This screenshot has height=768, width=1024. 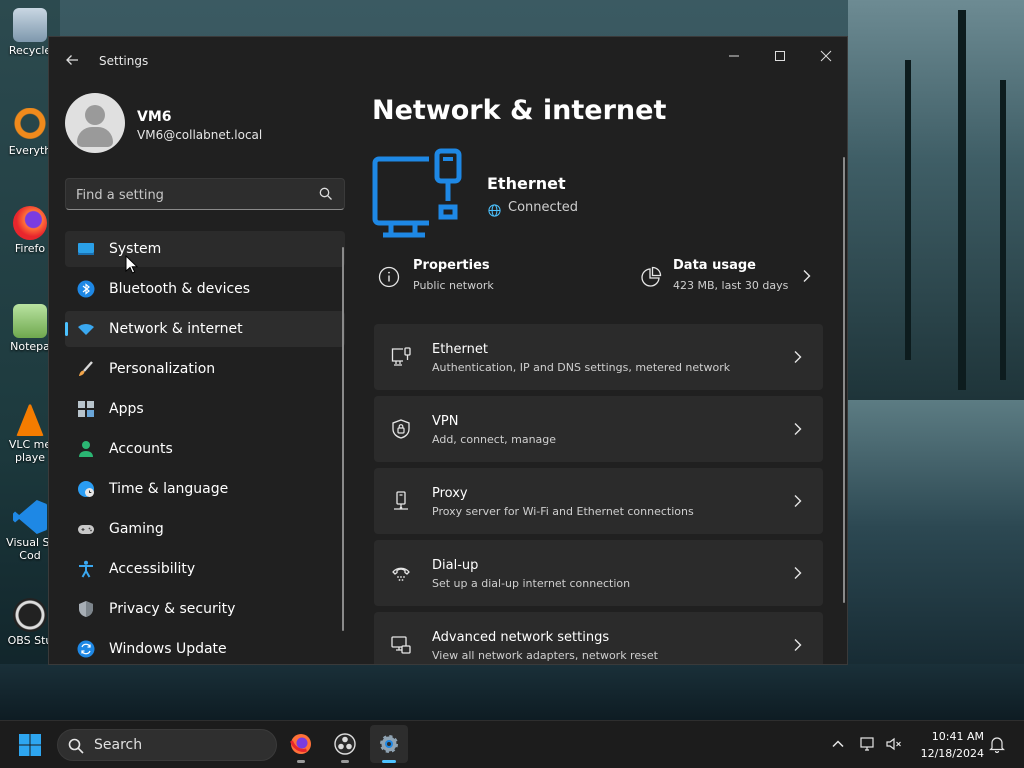 I want to click on sidebar-item-label: Accounts, so click(x=141, y=449).